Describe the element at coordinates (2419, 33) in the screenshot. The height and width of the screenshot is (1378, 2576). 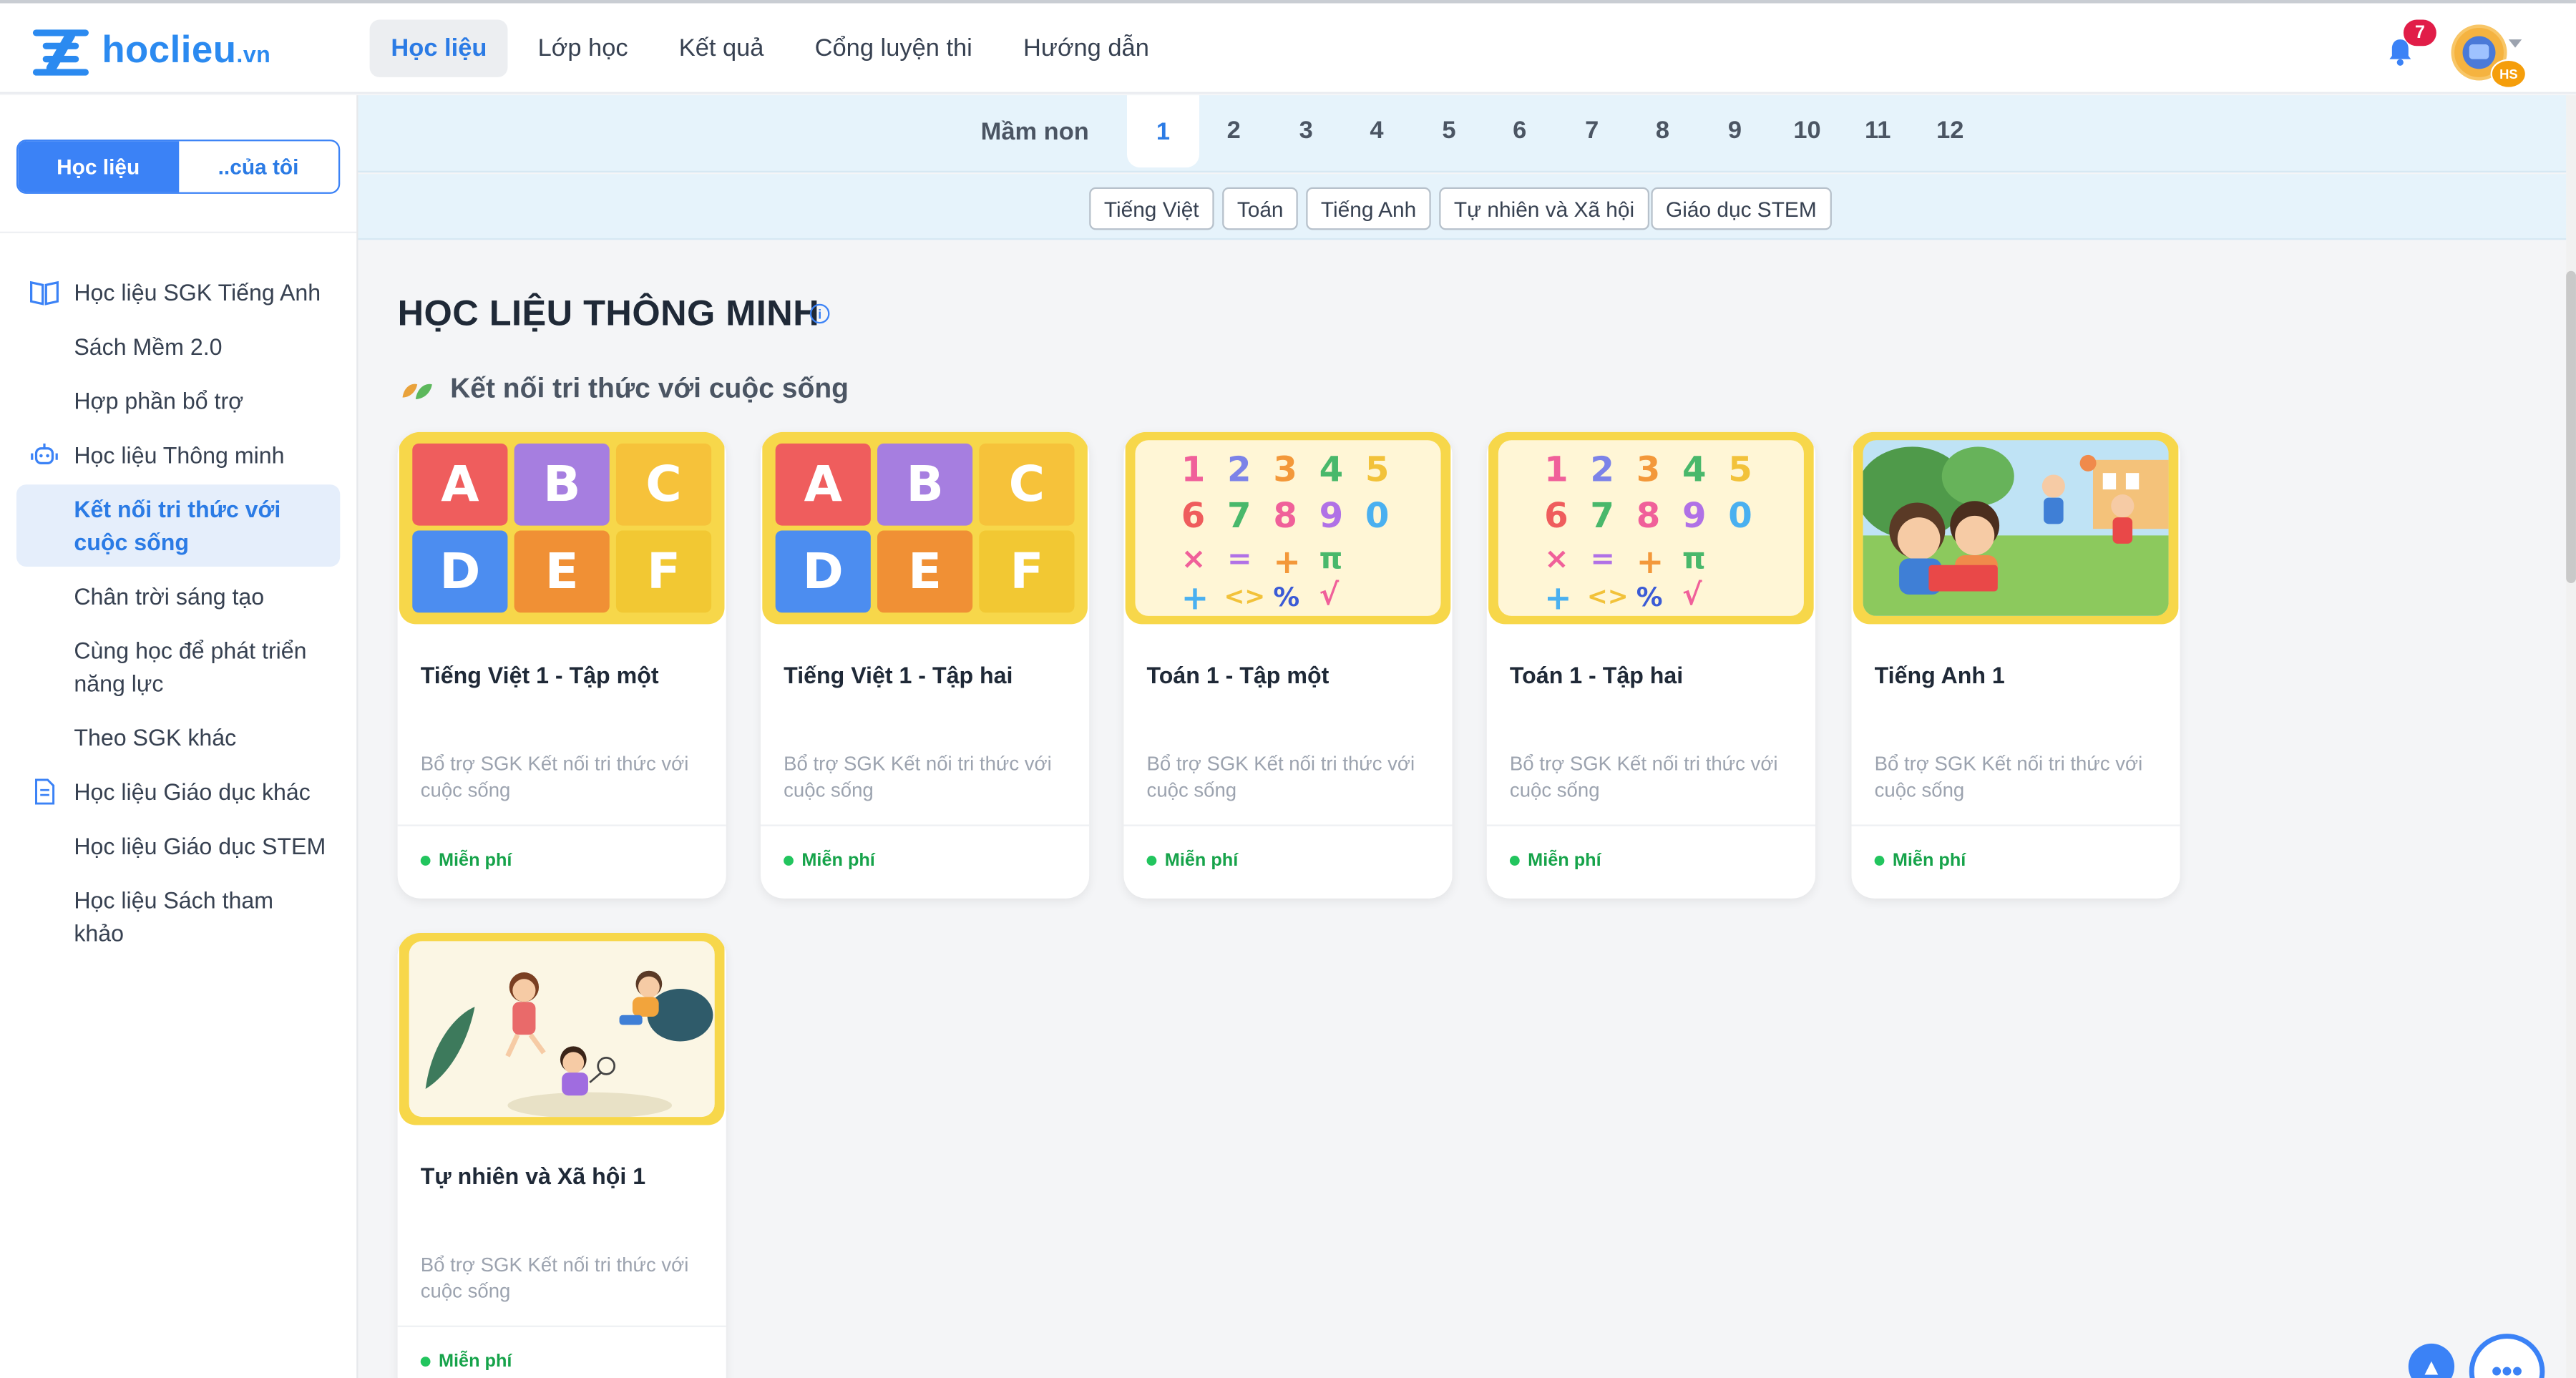
I see `notification-badge: 7` at that location.